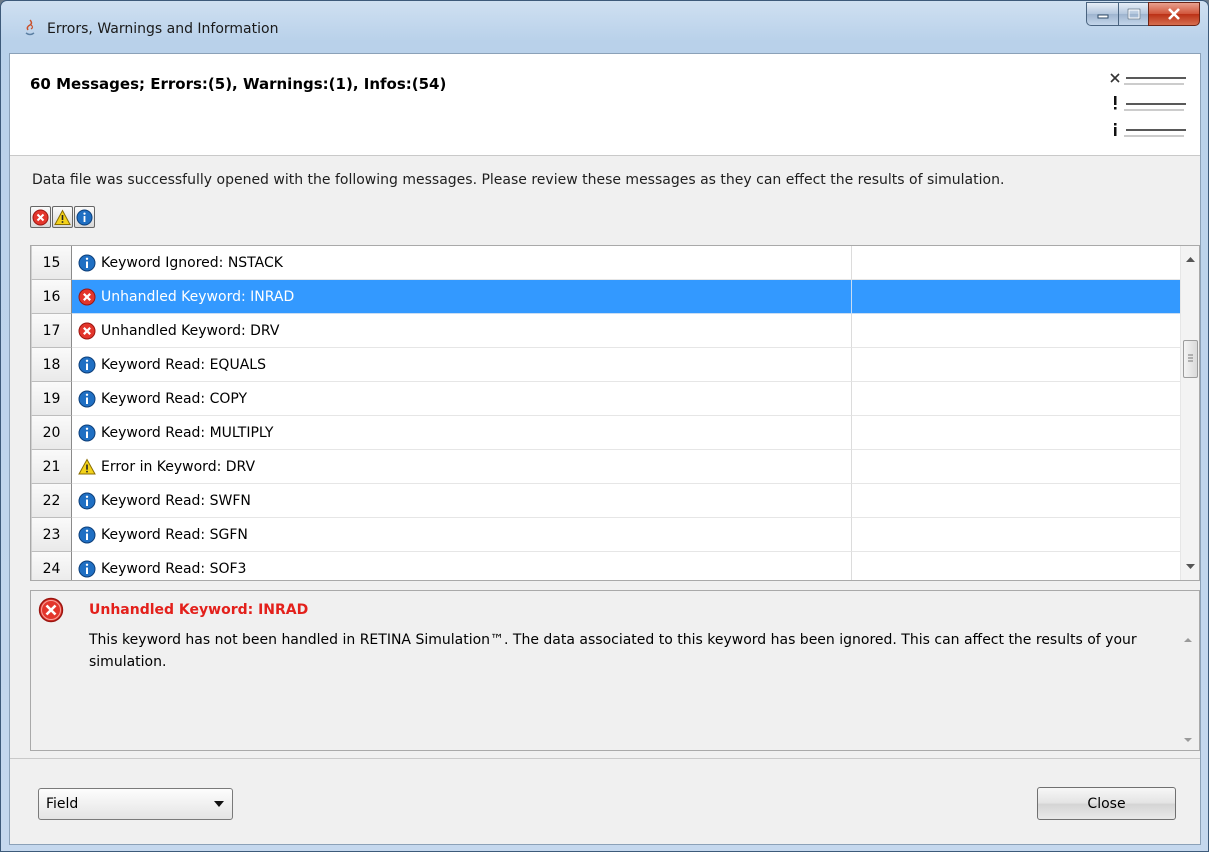 The image size is (1209, 852). What do you see at coordinates (219, 804) in the screenshot?
I see `dropdown-arrow-icon` at bounding box center [219, 804].